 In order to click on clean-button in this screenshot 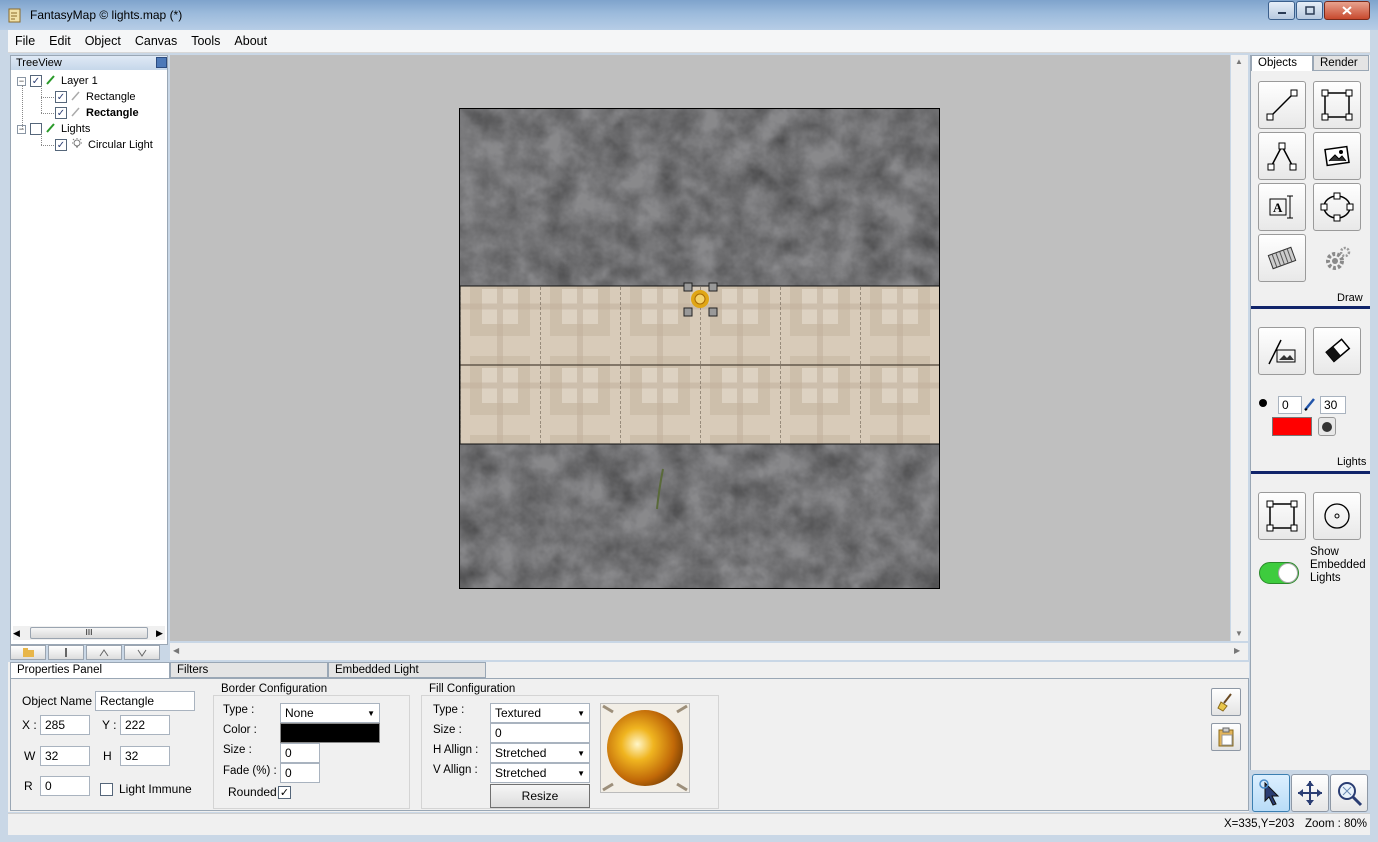, I will do `click(1226, 702)`.